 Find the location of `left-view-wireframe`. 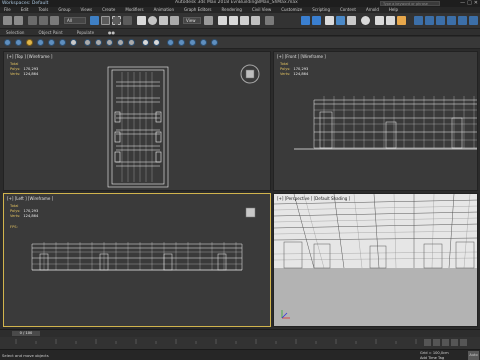

left-view-wireframe is located at coordinates (143, 239).